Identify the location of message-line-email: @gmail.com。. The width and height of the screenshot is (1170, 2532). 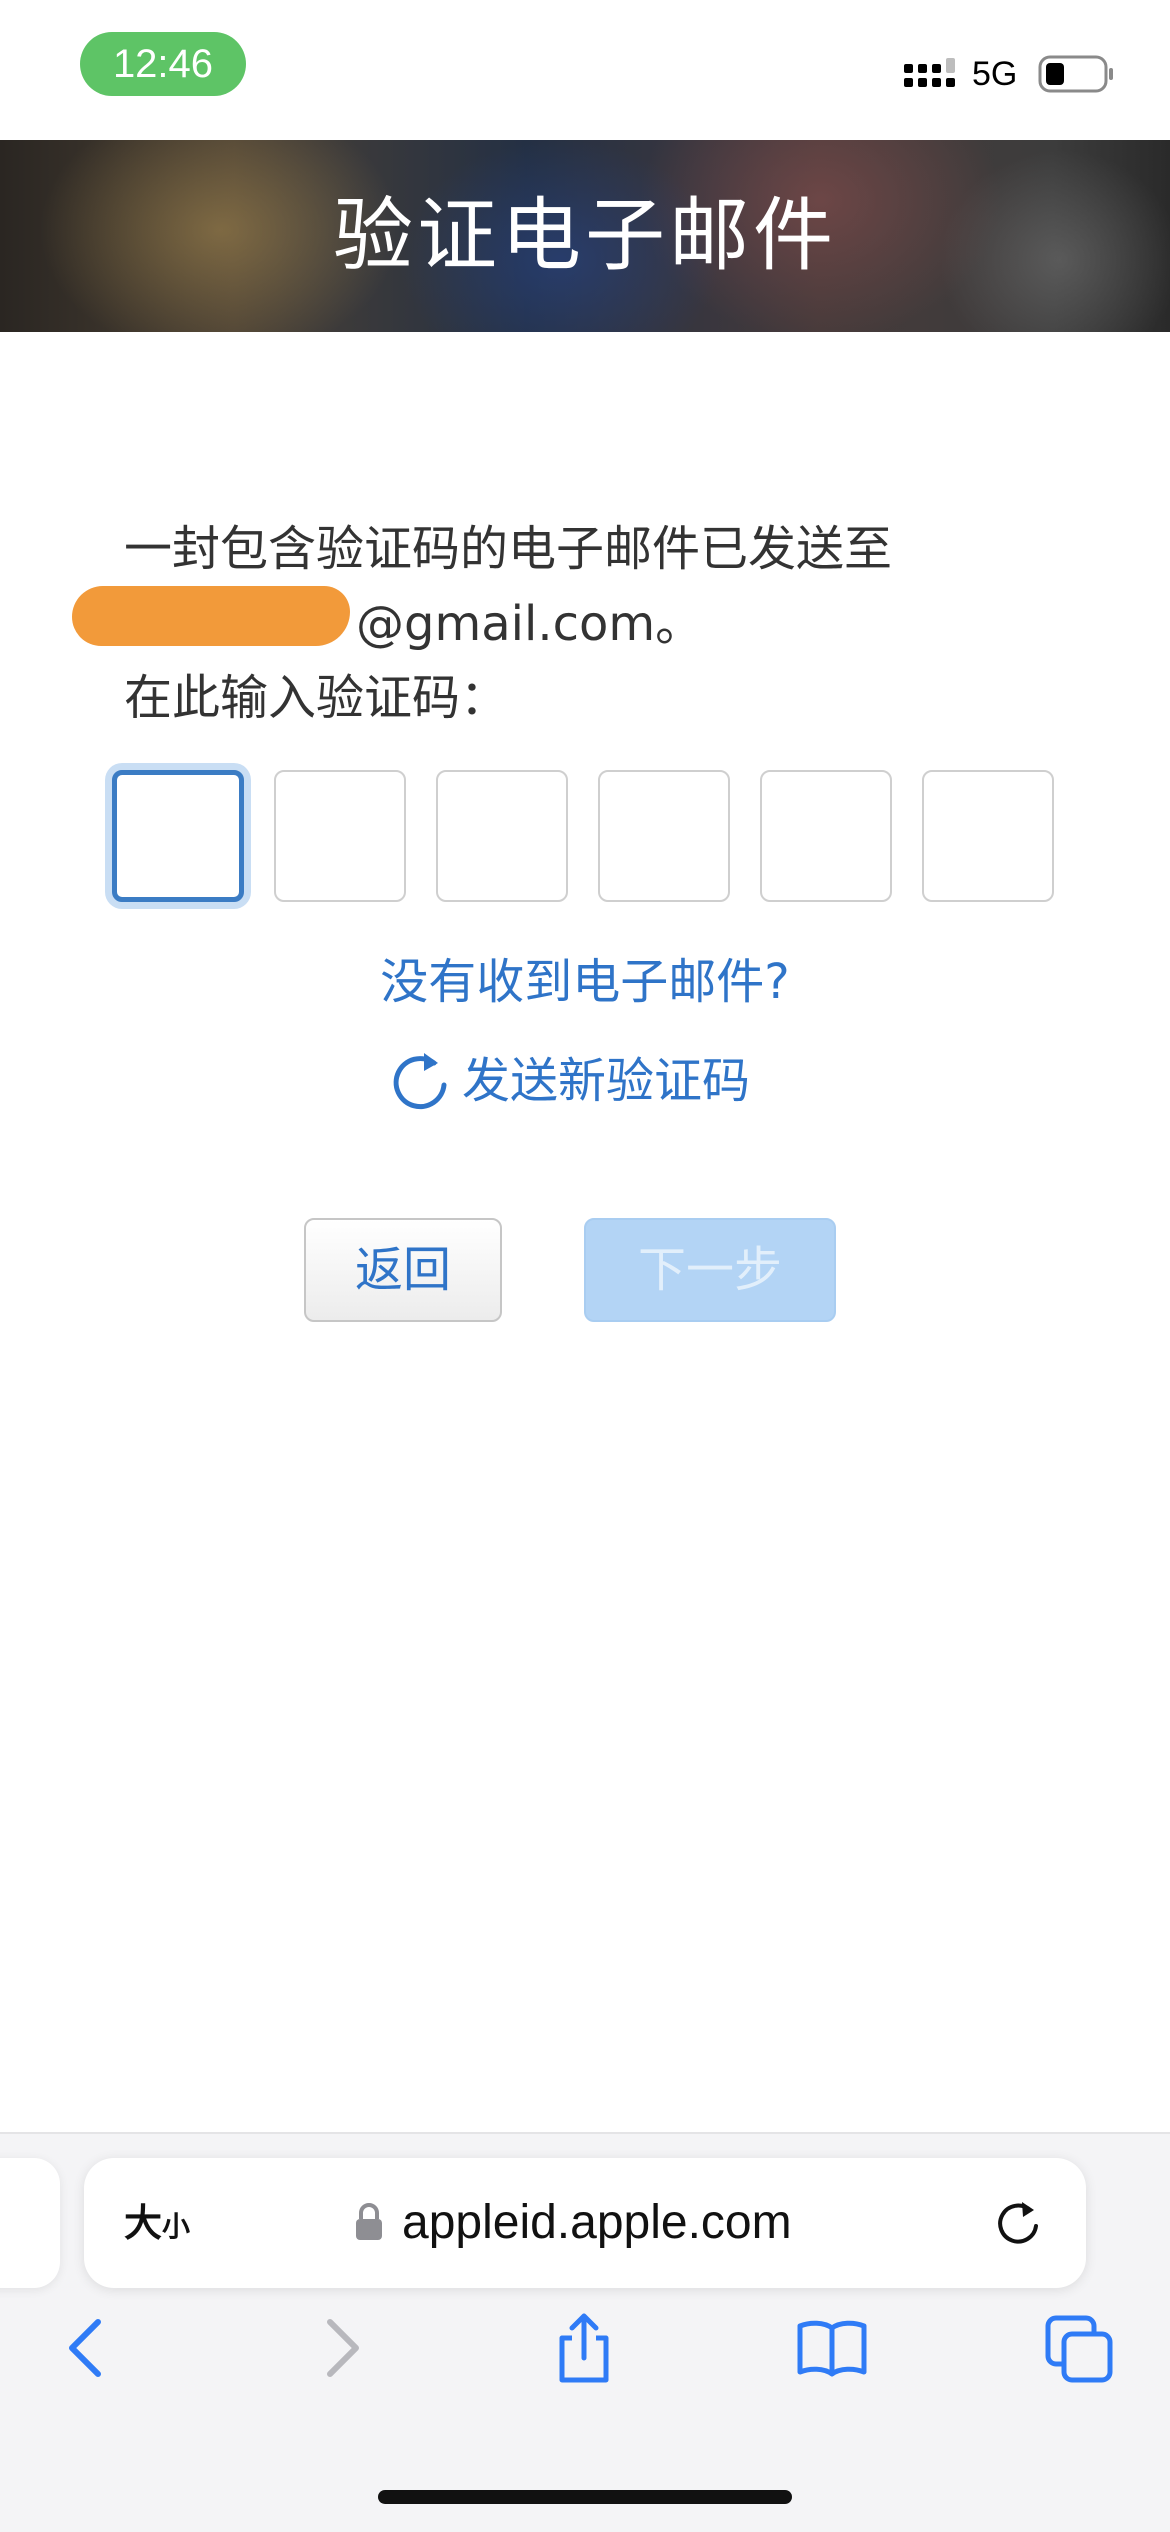
(578, 623).